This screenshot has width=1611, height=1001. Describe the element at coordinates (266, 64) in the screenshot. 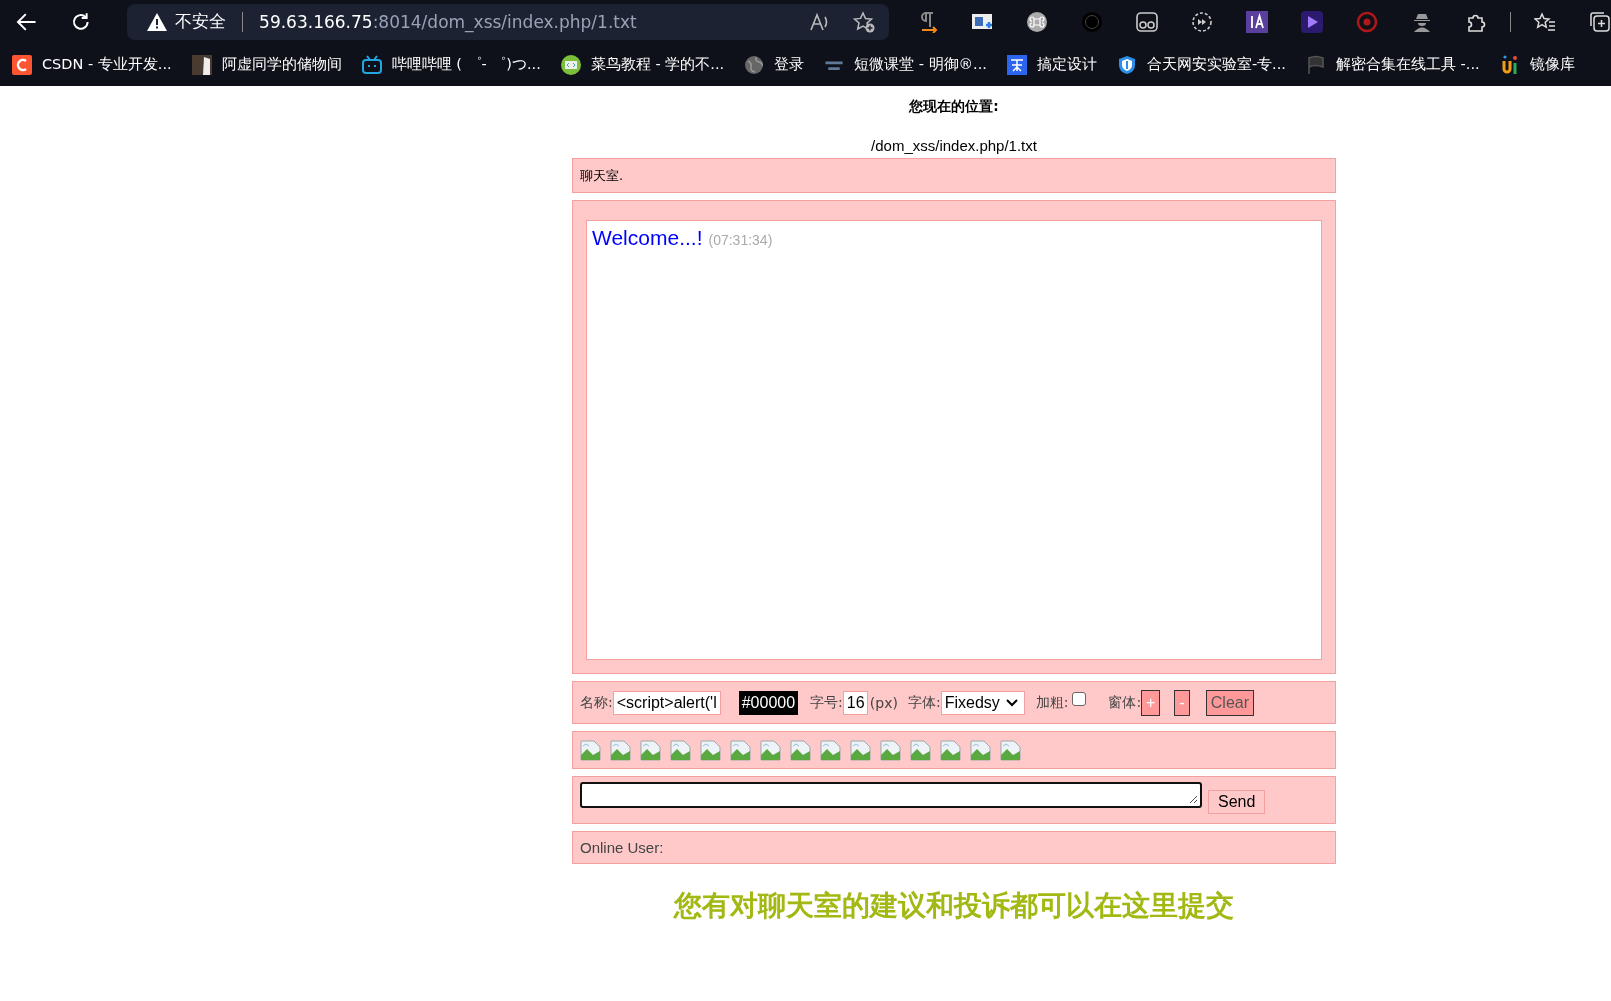

I see `bookmark-link: 阿虚同学的储物间` at that location.